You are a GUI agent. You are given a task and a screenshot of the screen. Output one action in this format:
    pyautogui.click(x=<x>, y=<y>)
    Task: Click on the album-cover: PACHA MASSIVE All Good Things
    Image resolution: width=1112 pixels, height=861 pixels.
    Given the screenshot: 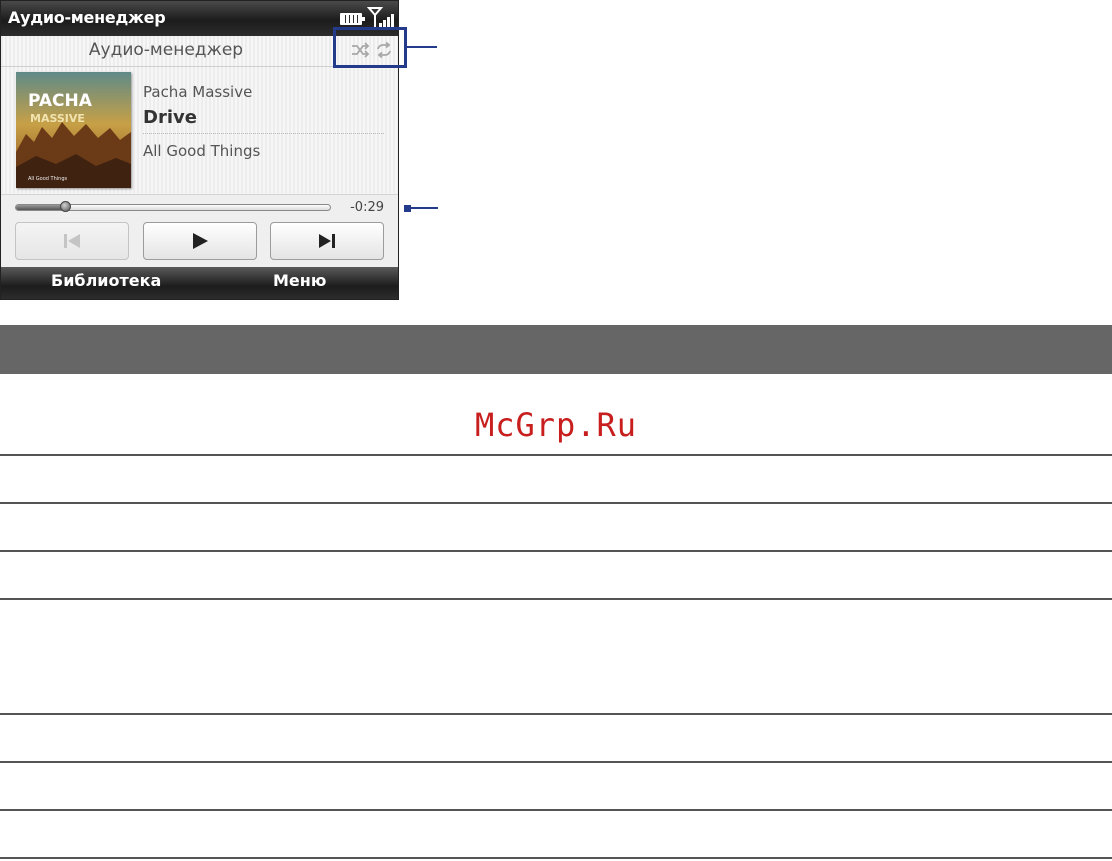 What is the action you would take?
    pyautogui.click(x=73, y=130)
    